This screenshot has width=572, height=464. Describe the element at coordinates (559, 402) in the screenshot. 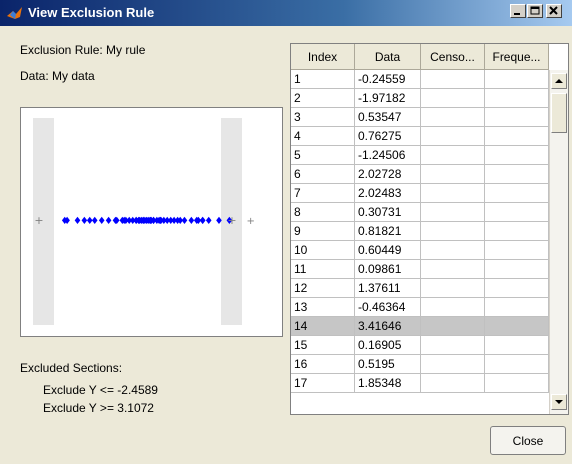

I see `scroll-down-button` at that location.